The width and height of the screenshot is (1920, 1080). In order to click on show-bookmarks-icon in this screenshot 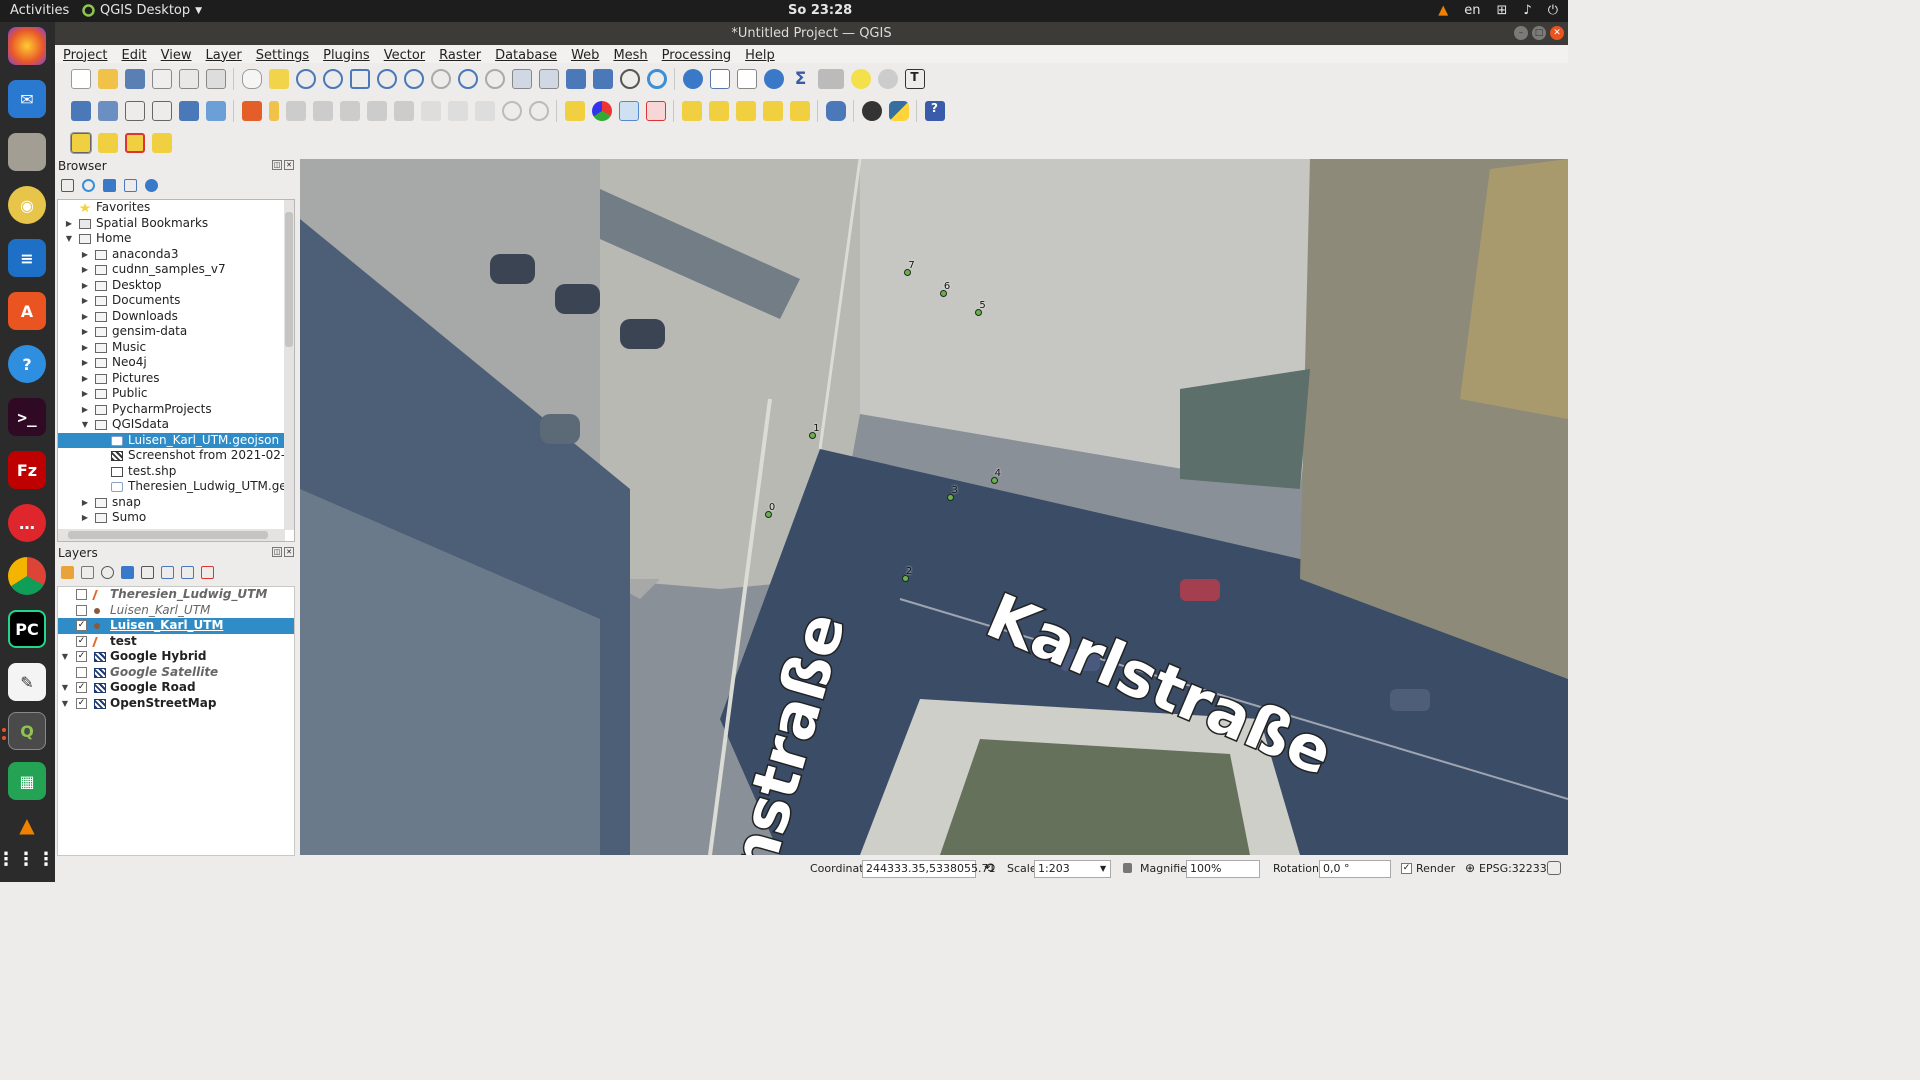, I will do `click(602, 79)`.